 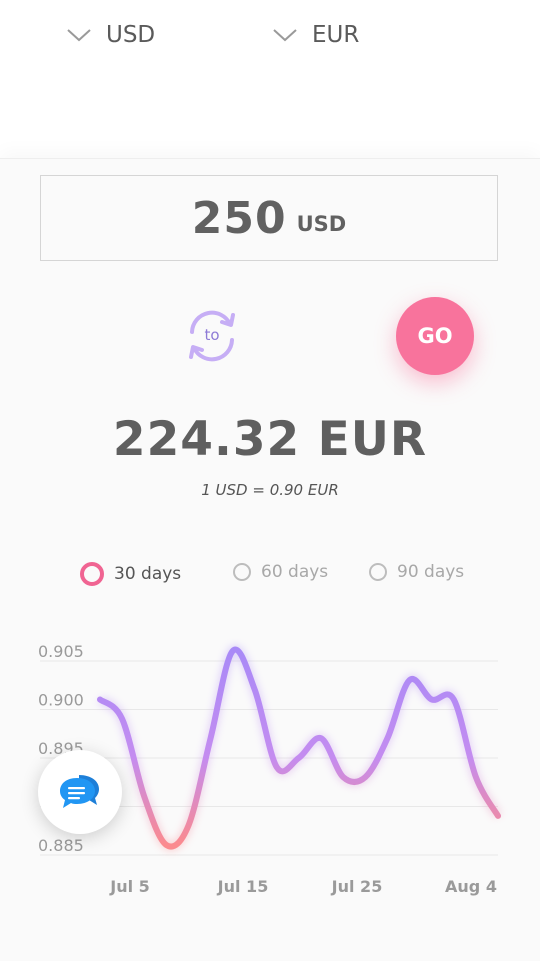 I want to click on exchange-rate: 1 USD = 0.90 EUR, so click(x=270, y=490).